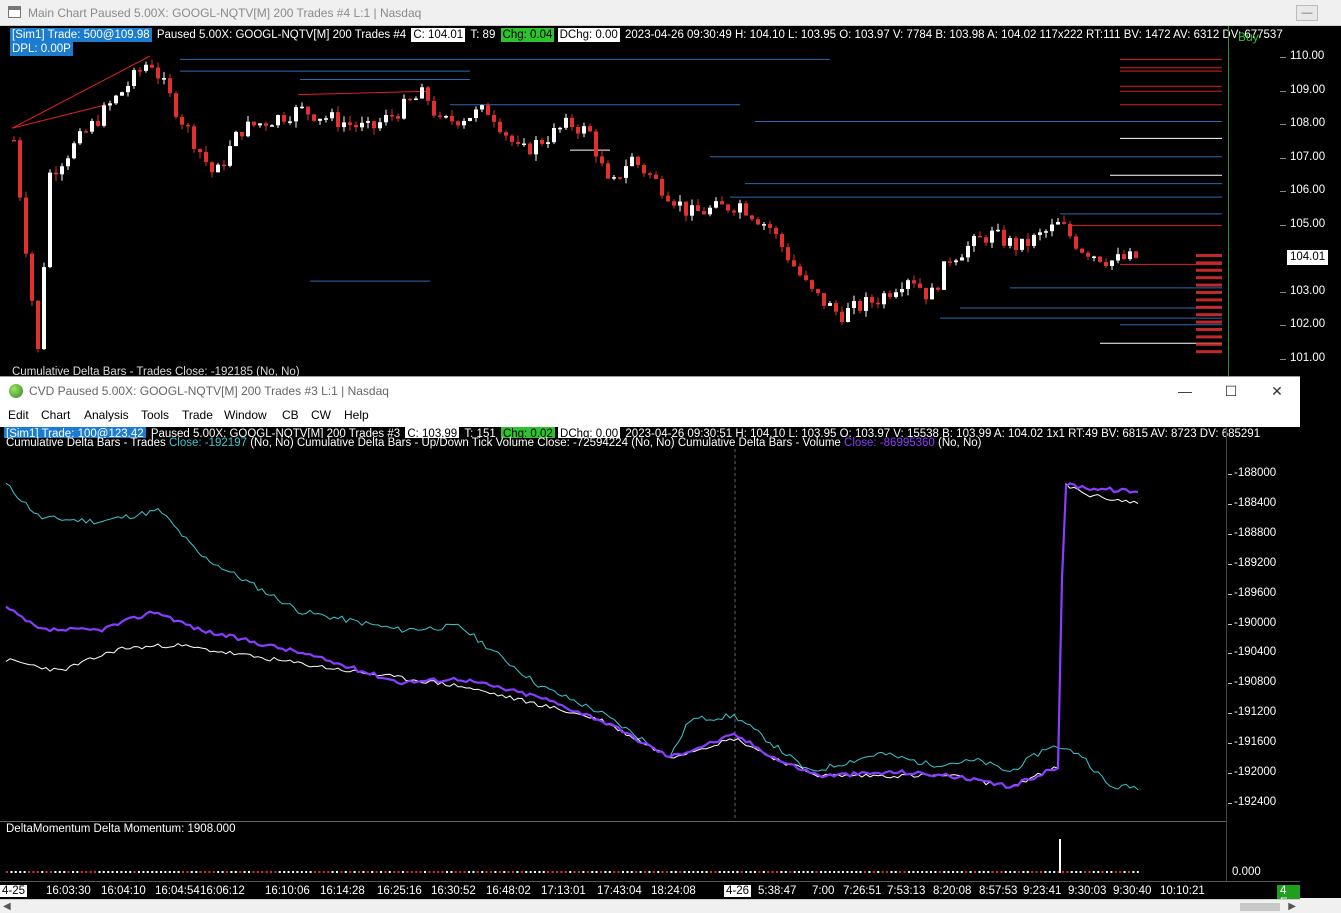  What do you see at coordinates (823, 891) in the screenshot?
I see `time-label: 7:00` at bounding box center [823, 891].